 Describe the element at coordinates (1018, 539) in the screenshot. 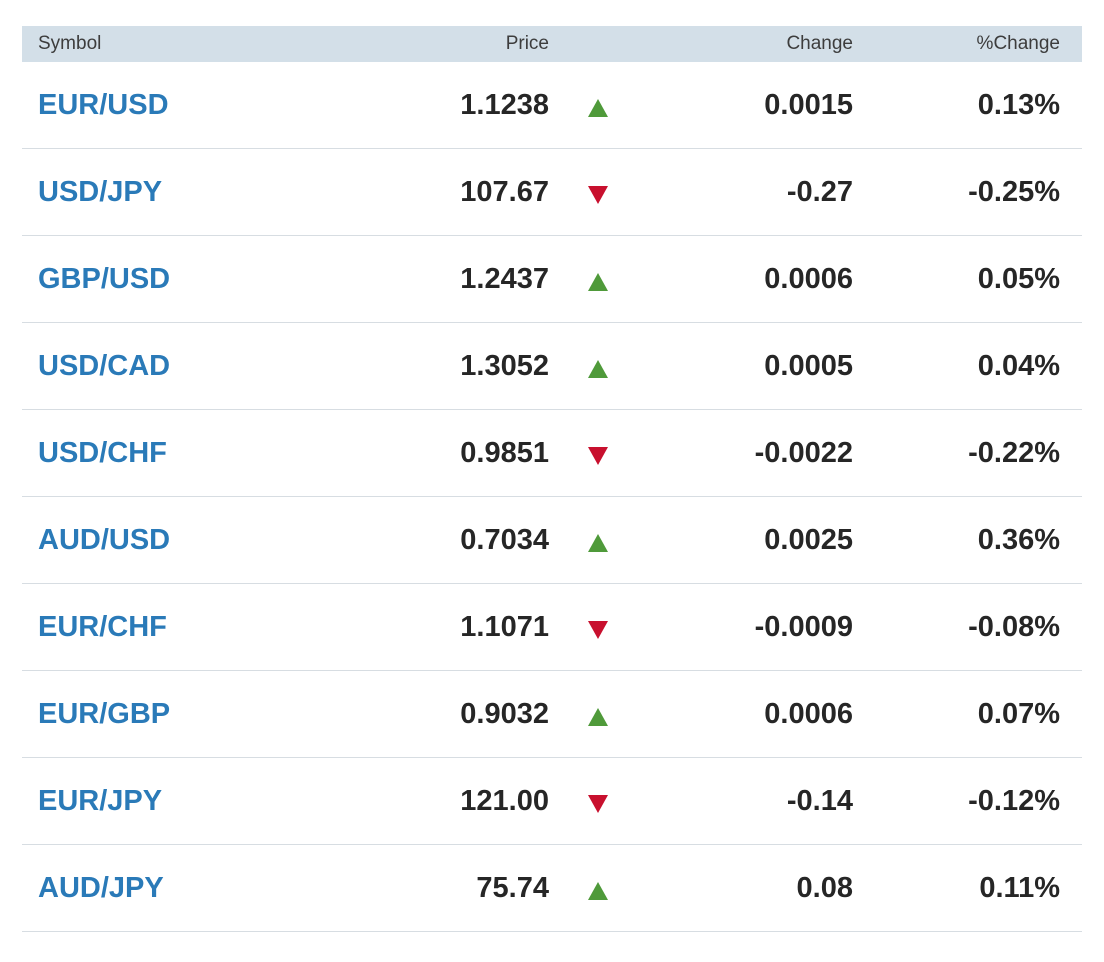

I see `pct-change-value: 0.36%` at that location.